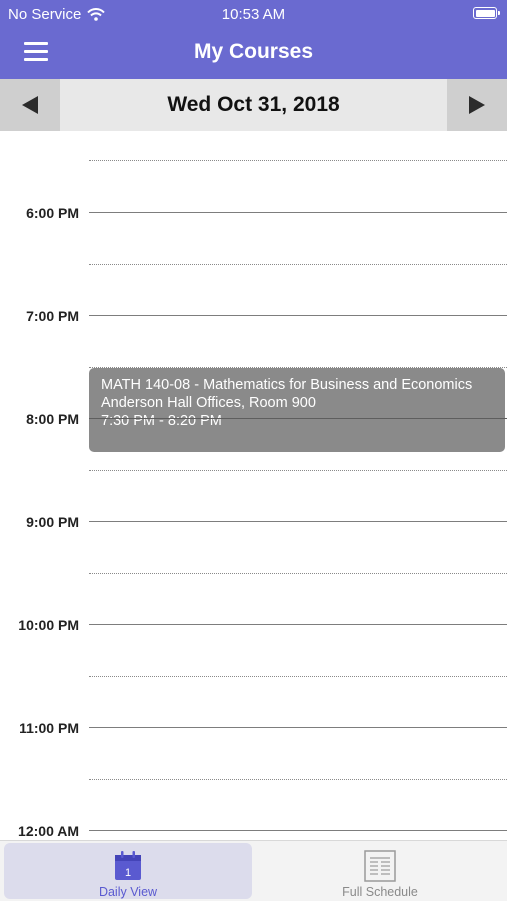  I want to click on hour-label: 6:00 PM, so click(52, 213).